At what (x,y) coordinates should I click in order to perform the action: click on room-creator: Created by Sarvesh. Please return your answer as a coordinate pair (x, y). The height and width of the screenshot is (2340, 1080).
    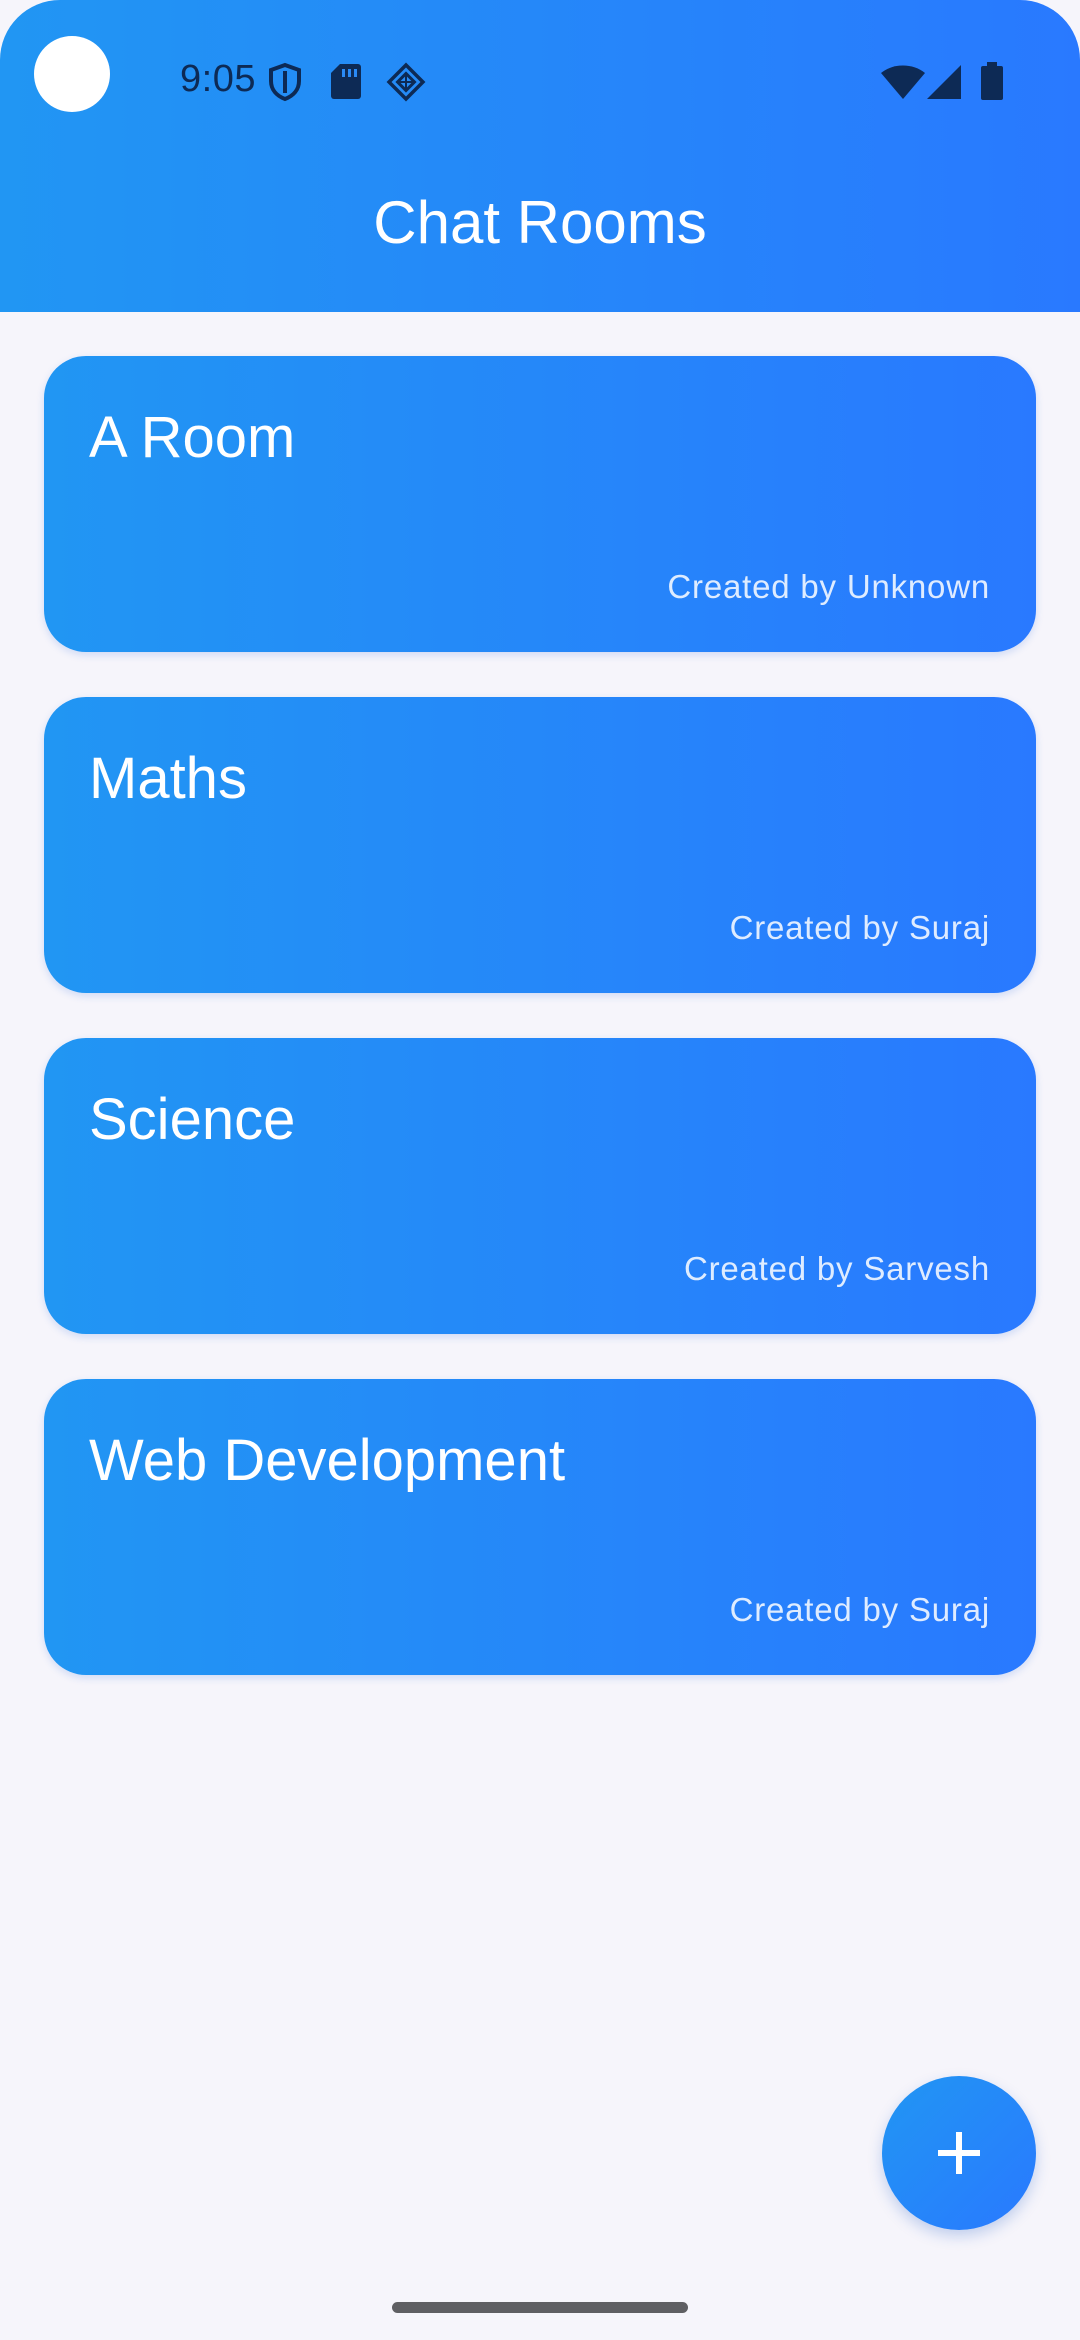
    Looking at the image, I should click on (836, 1268).